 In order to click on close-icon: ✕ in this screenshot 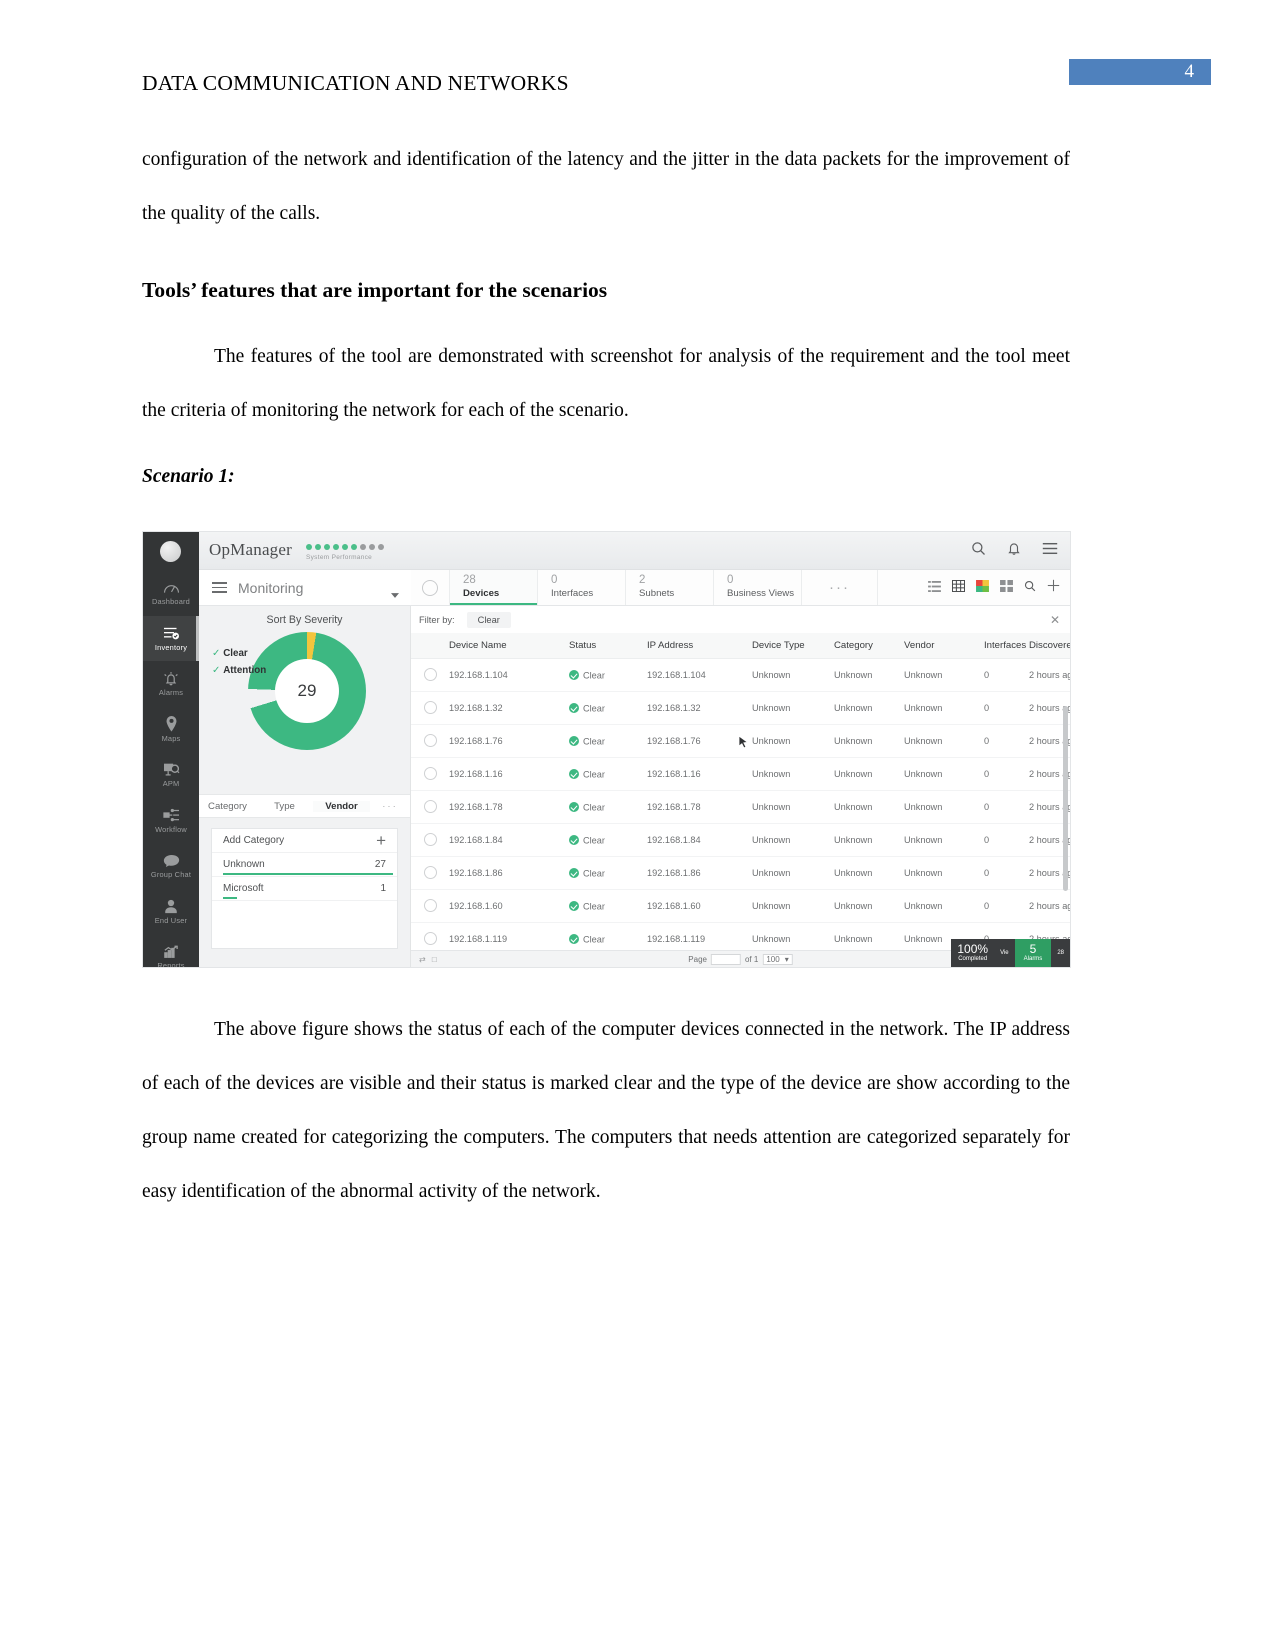, I will do `click(1055, 620)`.